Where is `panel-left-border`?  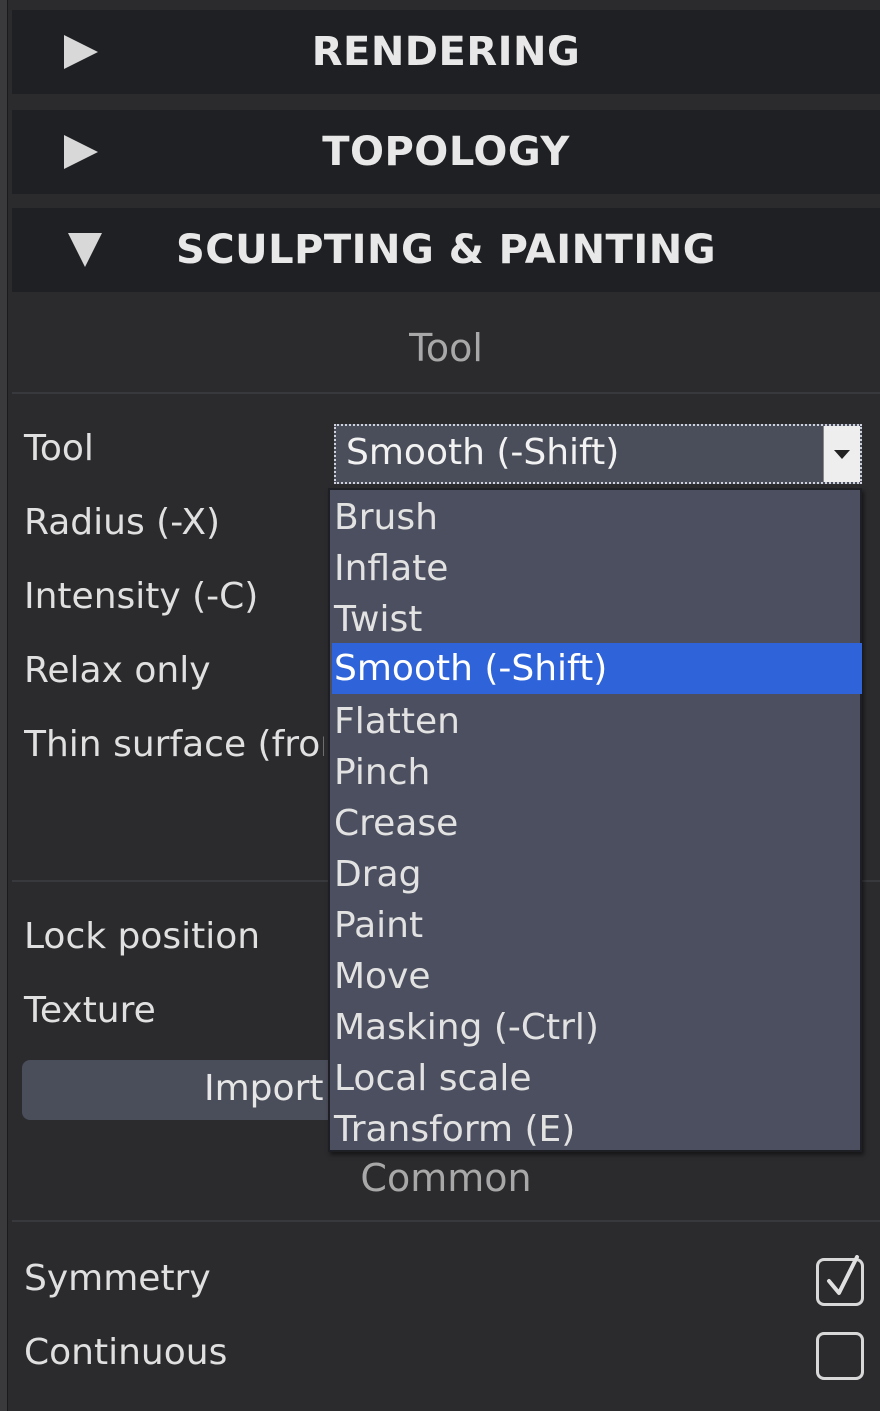
panel-left-border is located at coordinates (4, 705).